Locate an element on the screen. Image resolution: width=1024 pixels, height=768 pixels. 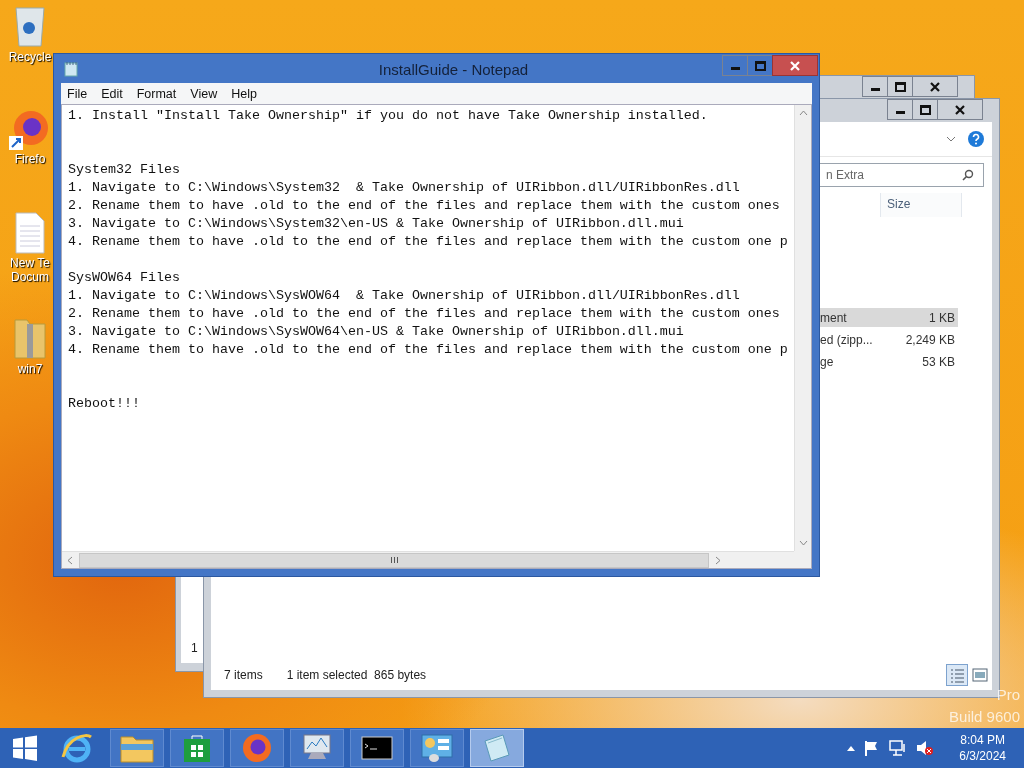
menu-item: View is located at coordinates (204, 93).